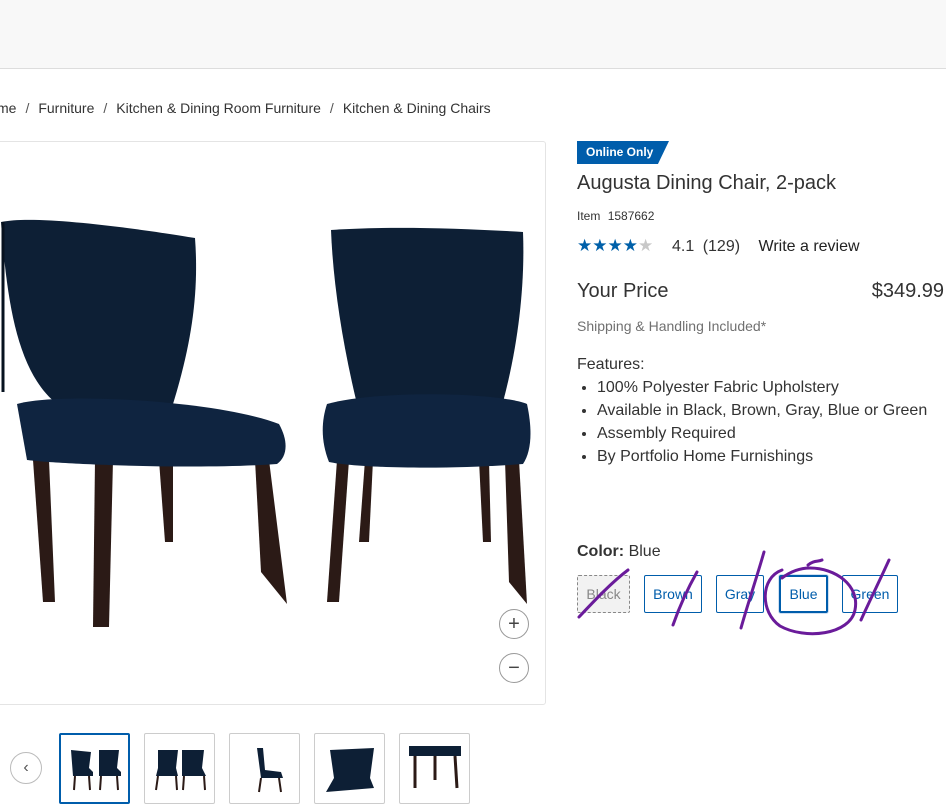 The width and height of the screenshot is (946, 809). I want to click on rating-score: 4.1, so click(683, 246).